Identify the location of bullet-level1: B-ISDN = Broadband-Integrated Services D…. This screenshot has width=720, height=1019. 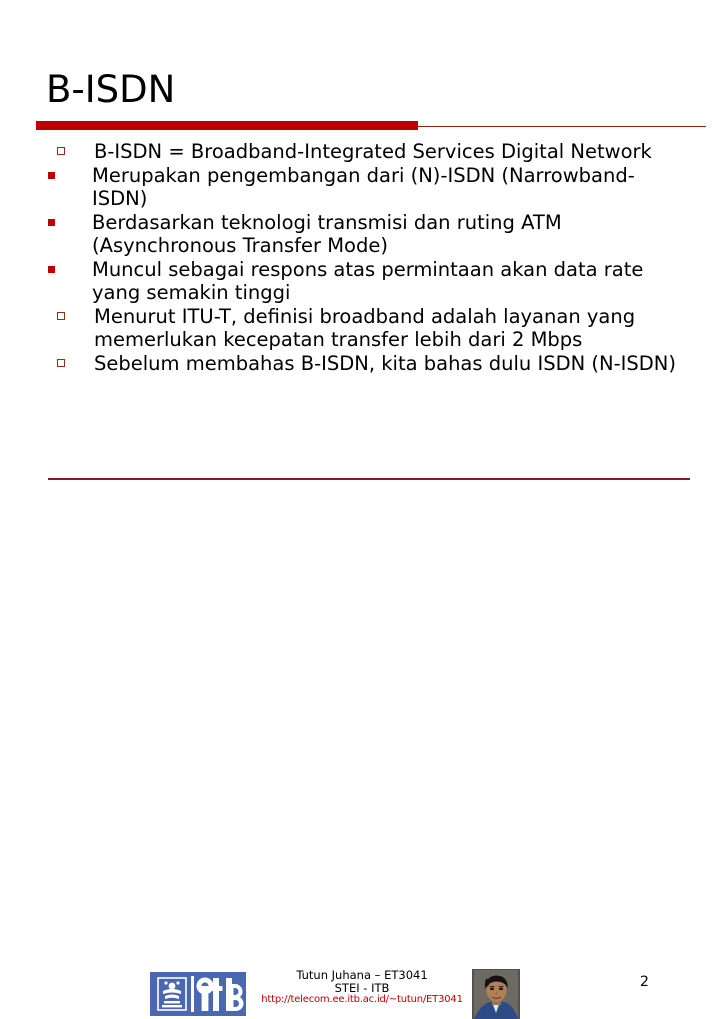
(368, 152).